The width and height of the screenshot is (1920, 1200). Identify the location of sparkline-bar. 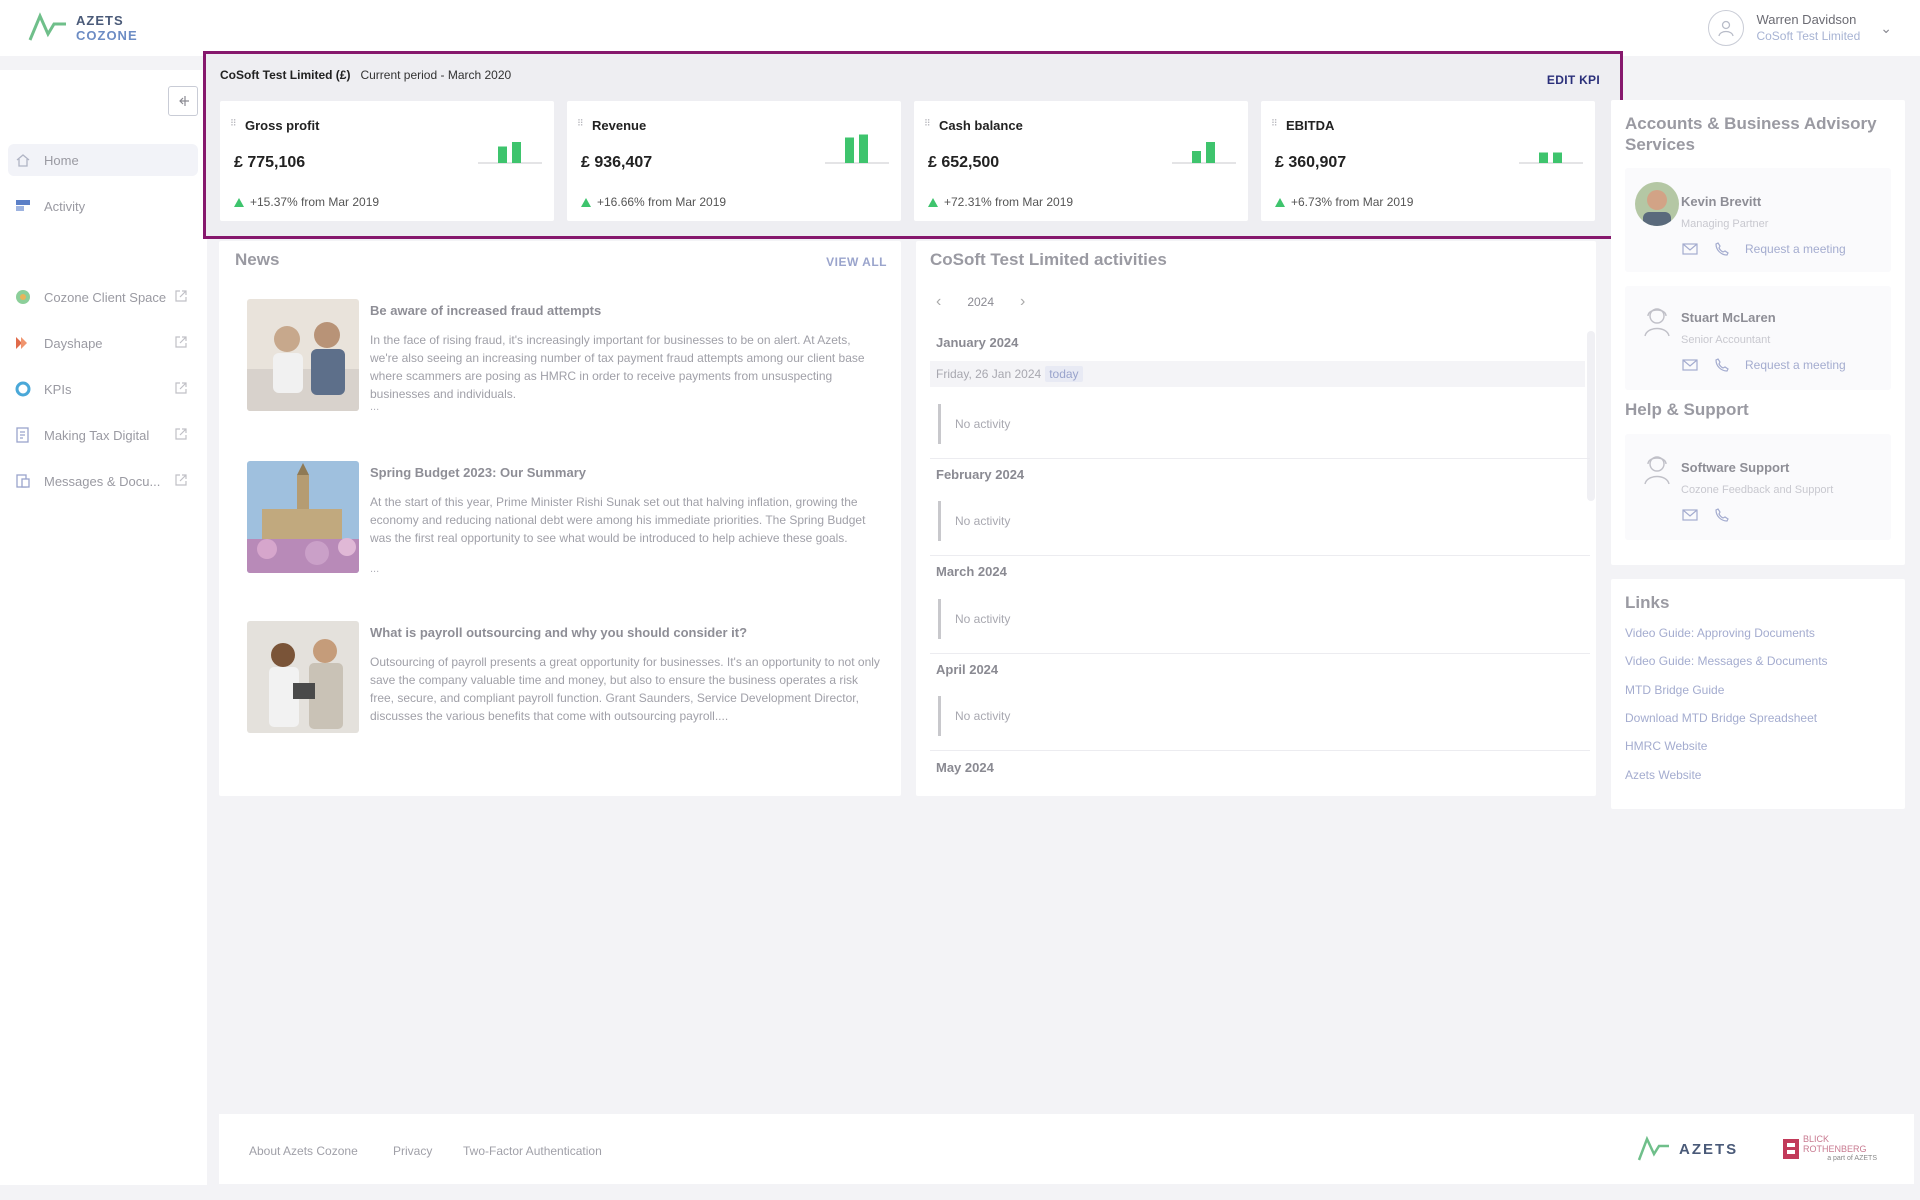
(502, 154).